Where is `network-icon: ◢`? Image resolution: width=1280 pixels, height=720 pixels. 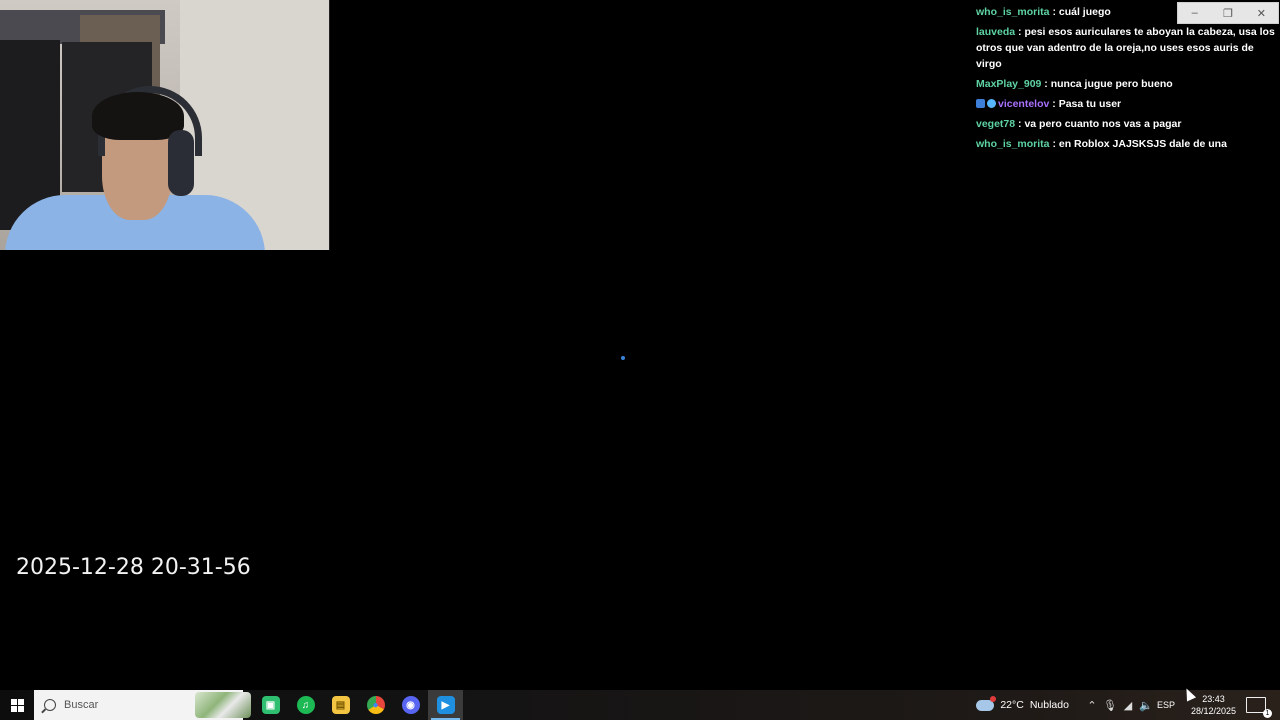 network-icon: ◢ is located at coordinates (1128, 705).